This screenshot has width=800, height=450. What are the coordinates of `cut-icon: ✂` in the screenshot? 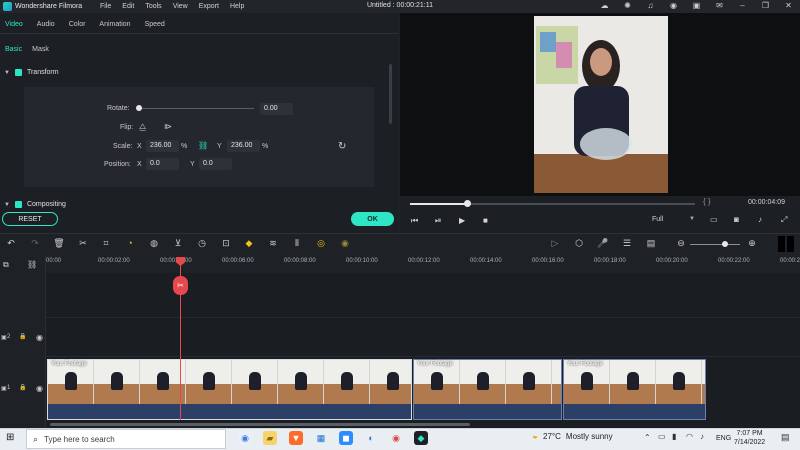 It's located at (83, 243).